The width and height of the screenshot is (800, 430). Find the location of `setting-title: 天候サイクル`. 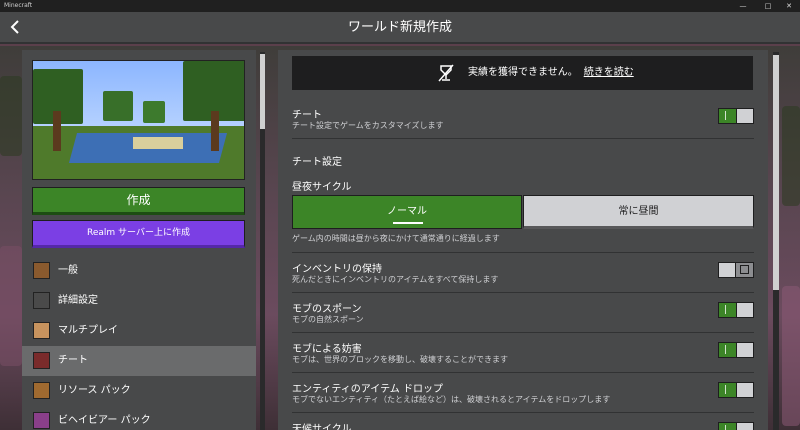

setting-title: 天候サイクル is located at coordinates (322, 427).